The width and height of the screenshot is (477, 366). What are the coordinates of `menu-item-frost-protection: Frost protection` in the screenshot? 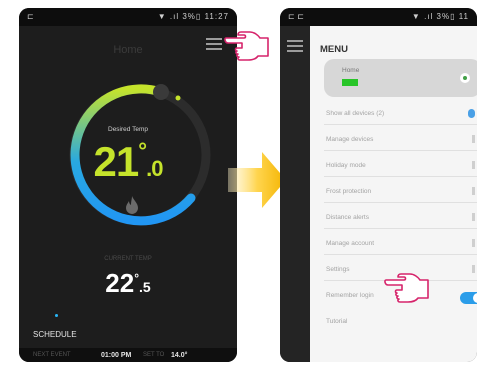 It's located at (400, 192).